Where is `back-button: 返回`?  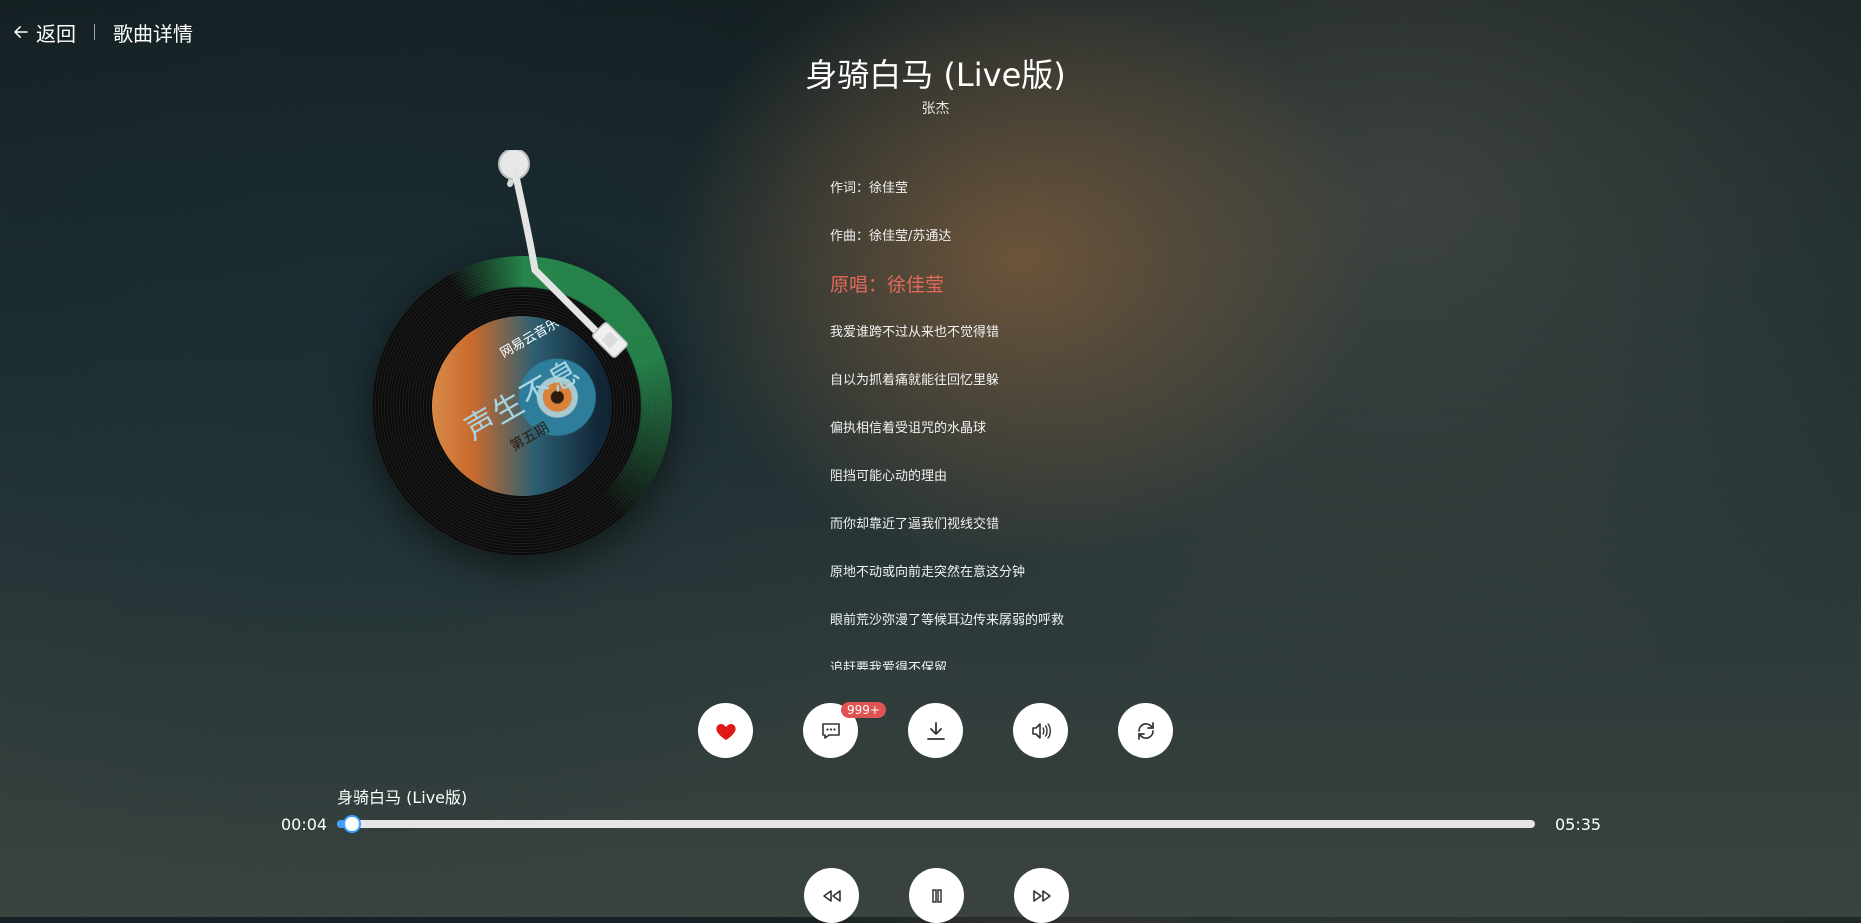 back-button: 返回 is located at coordinates (44, 32).